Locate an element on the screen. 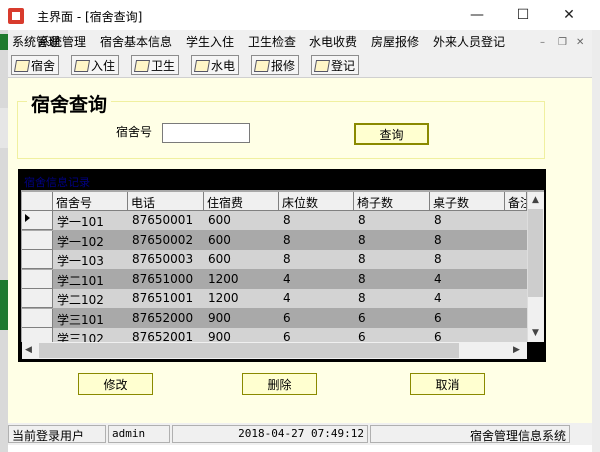 The height and width of the screenshot is (452, 600). table-cell: 学一102 is located at coordinates (91, 240).